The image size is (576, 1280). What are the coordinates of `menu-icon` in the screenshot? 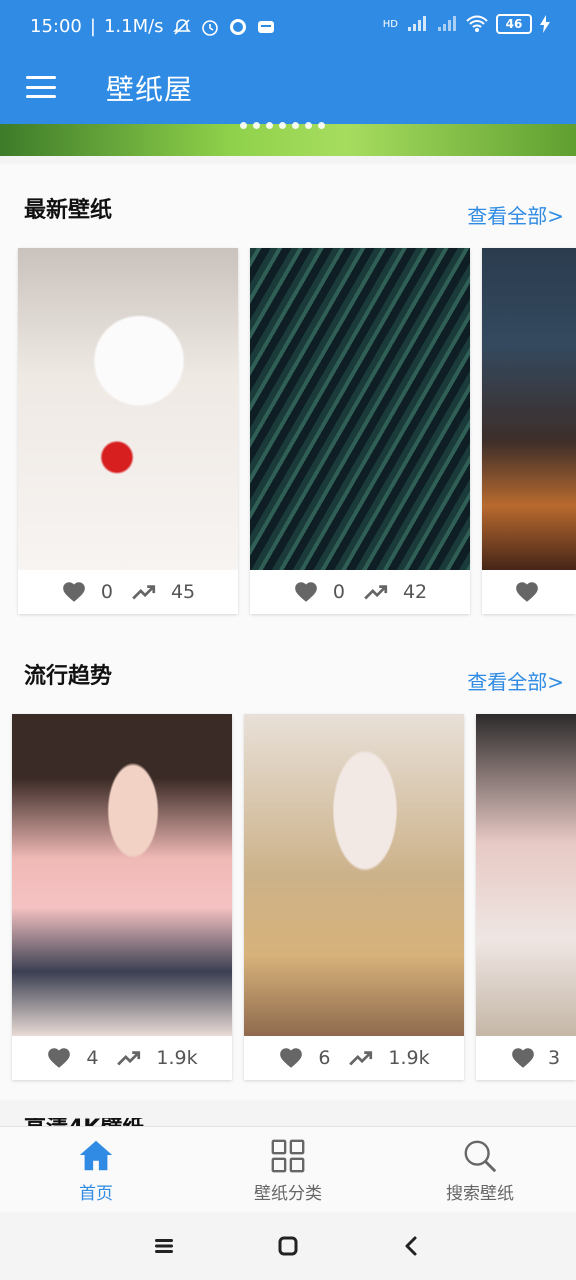 It's located at (41, 87).